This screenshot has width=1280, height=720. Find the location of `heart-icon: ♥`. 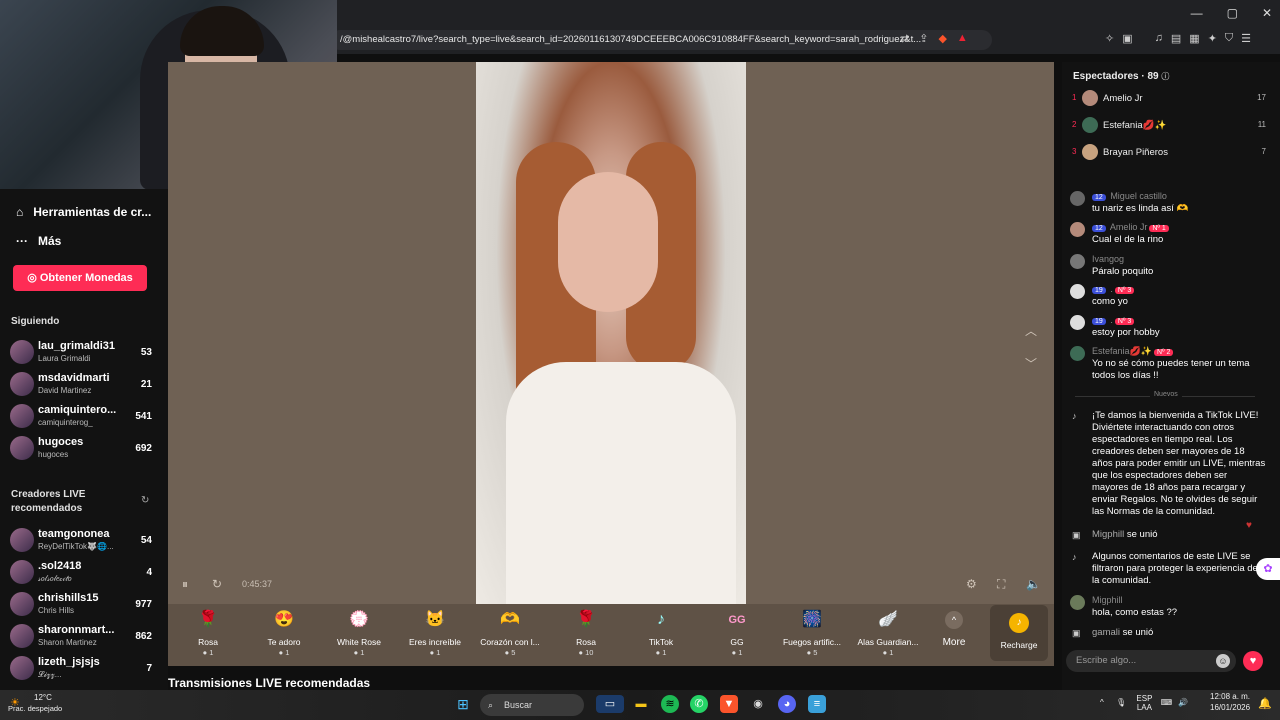

heart-icon: ♥ is located at coordinates (1253, 661).